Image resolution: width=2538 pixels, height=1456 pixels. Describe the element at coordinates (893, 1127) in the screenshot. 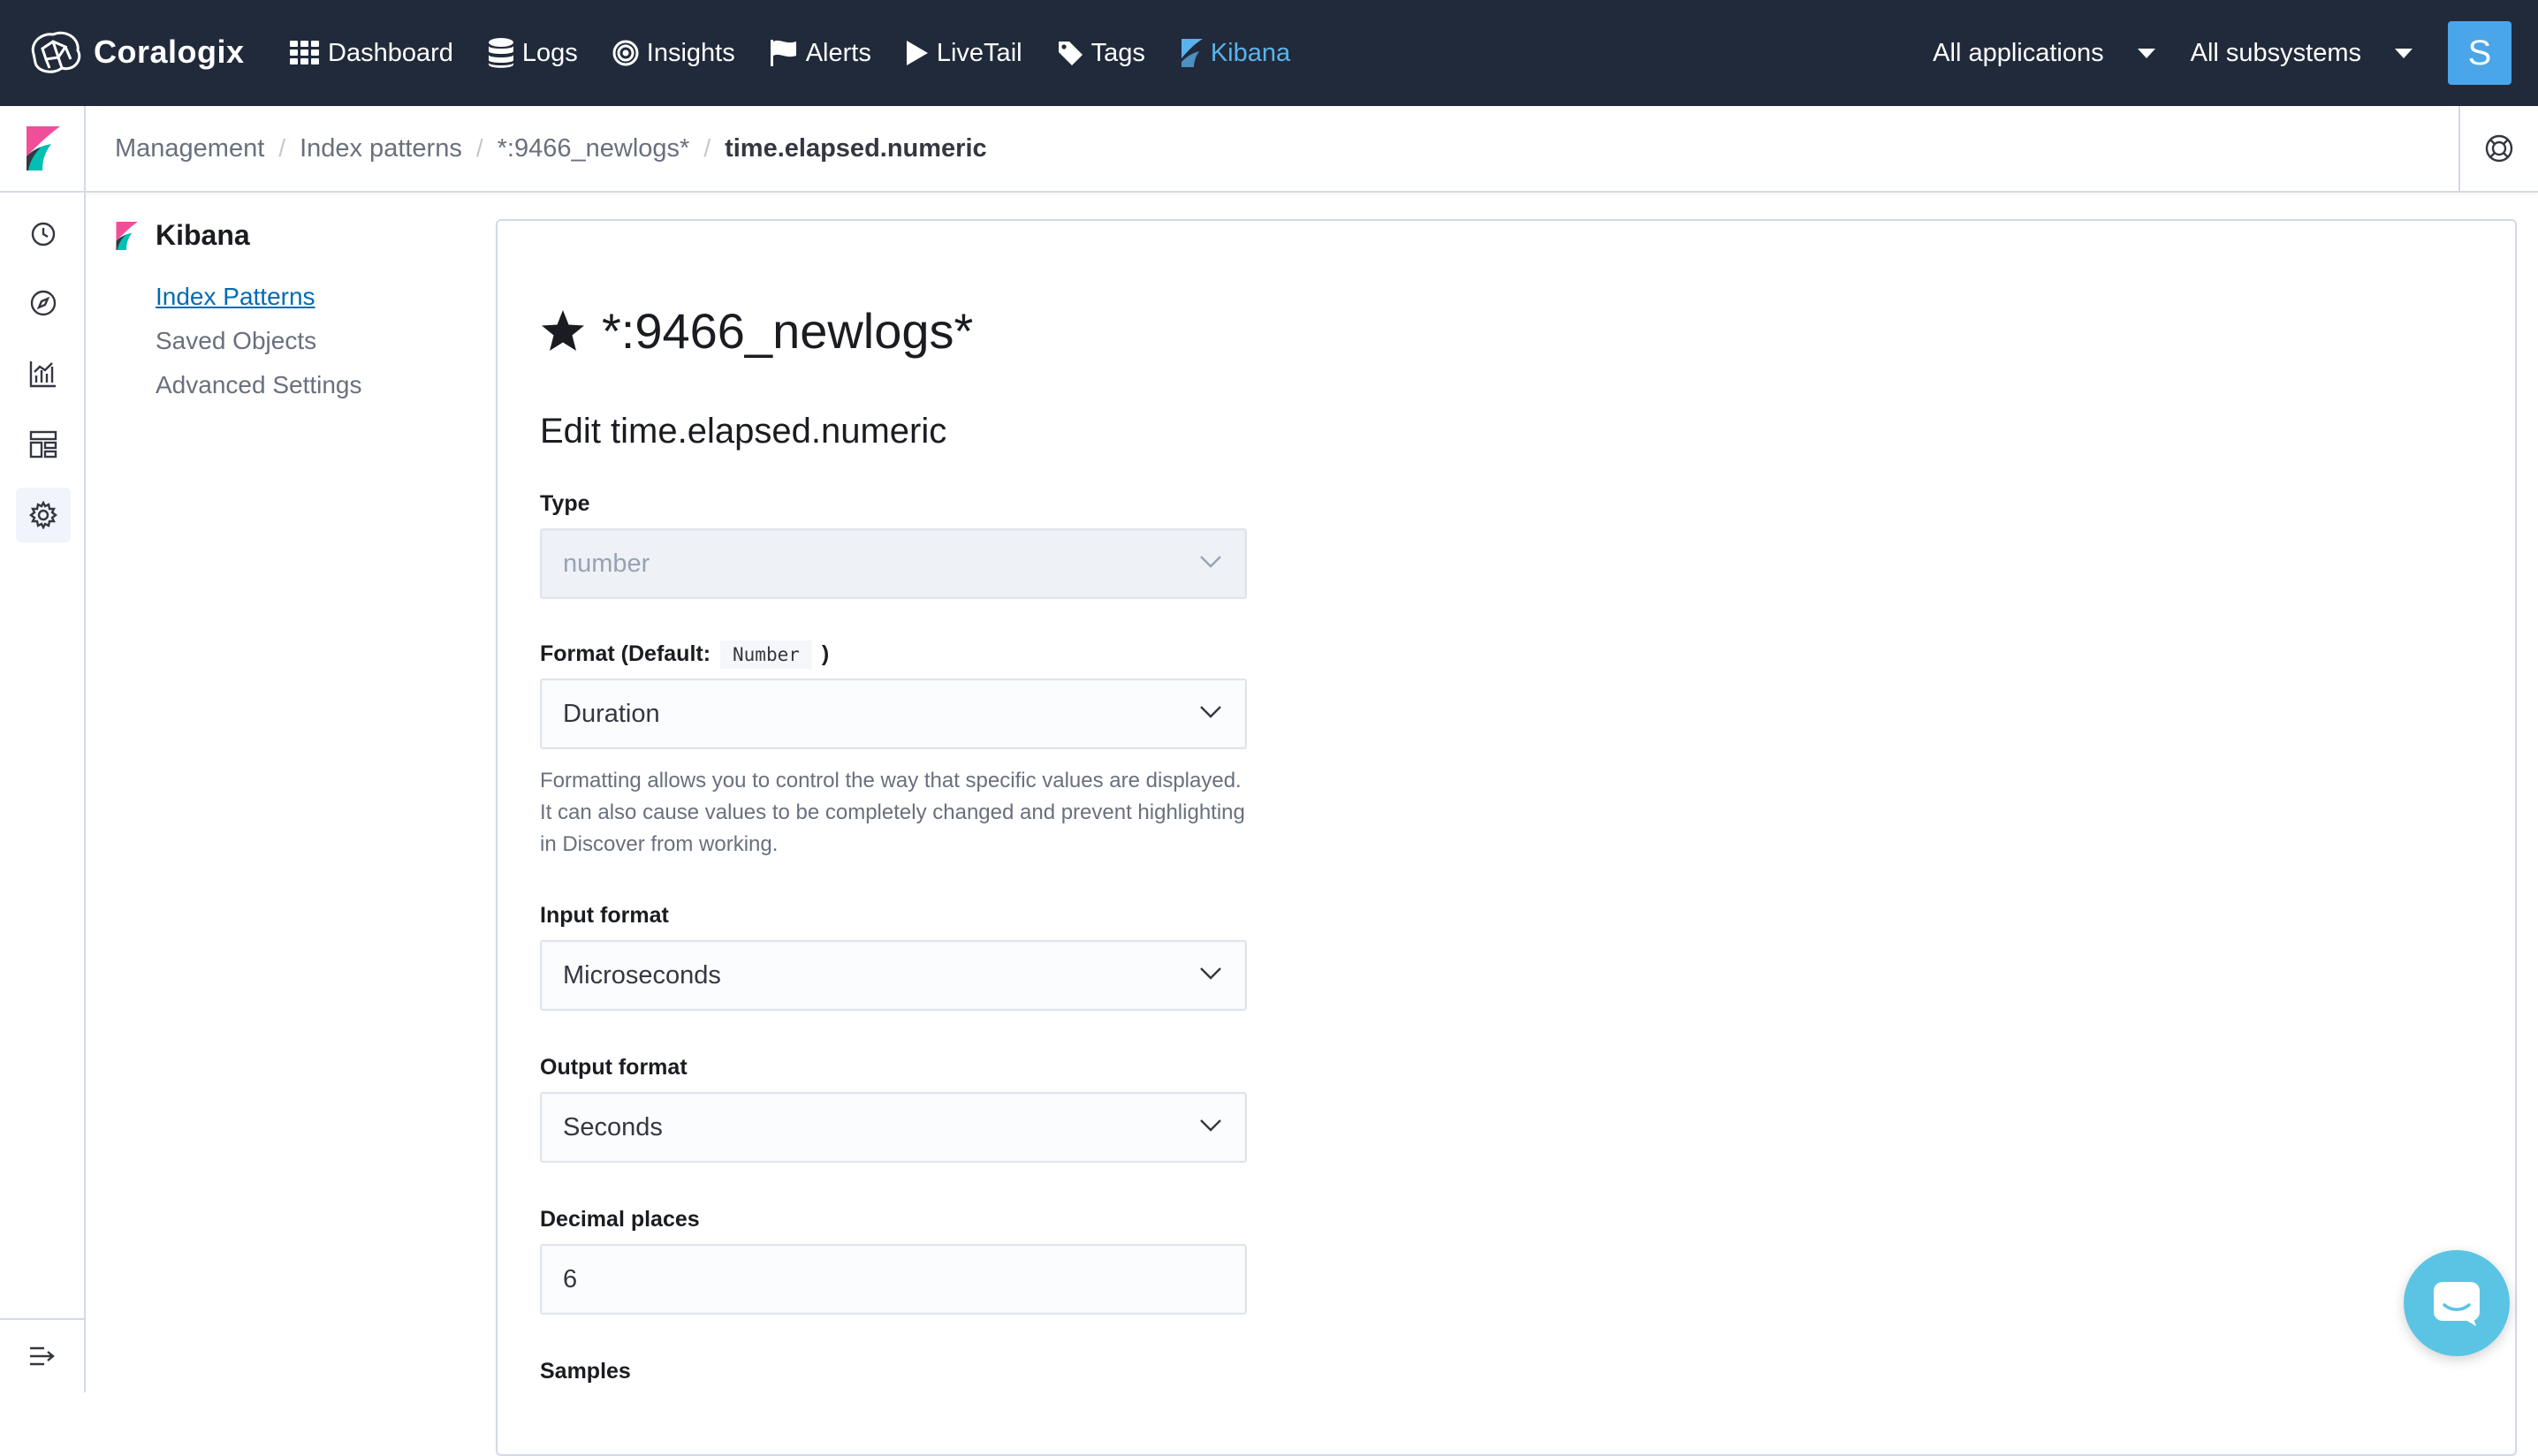

I see `output-format-select: Seconds` at that location.